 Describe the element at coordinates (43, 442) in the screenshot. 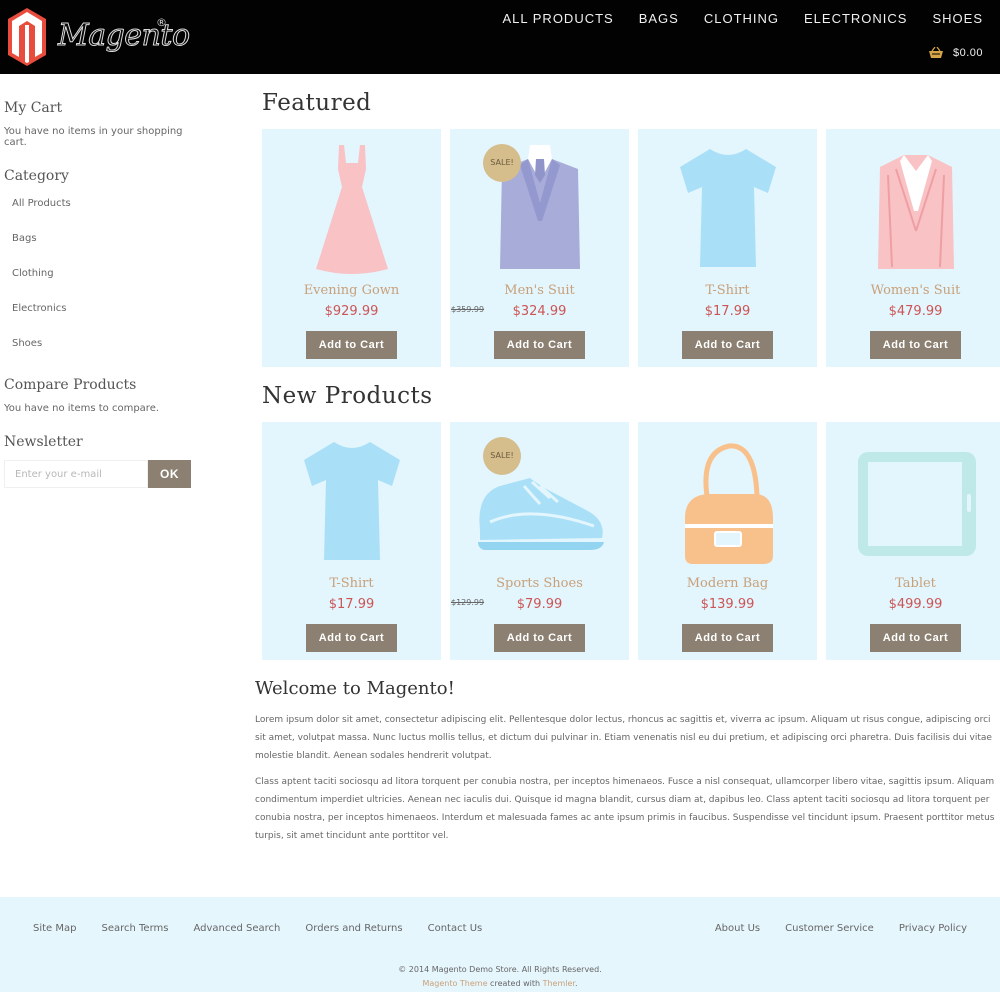

I see `newsletter-title: Newsletter` at that location.